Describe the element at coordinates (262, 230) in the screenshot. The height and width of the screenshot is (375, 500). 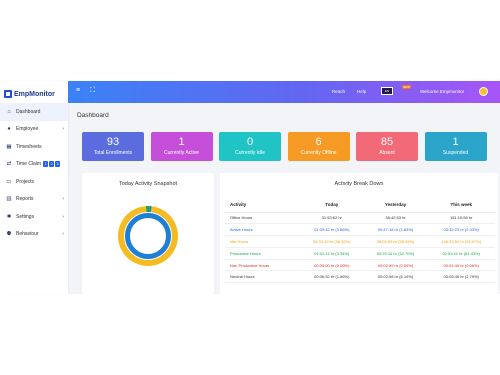
I see `row-label: Active Hours` at that location.